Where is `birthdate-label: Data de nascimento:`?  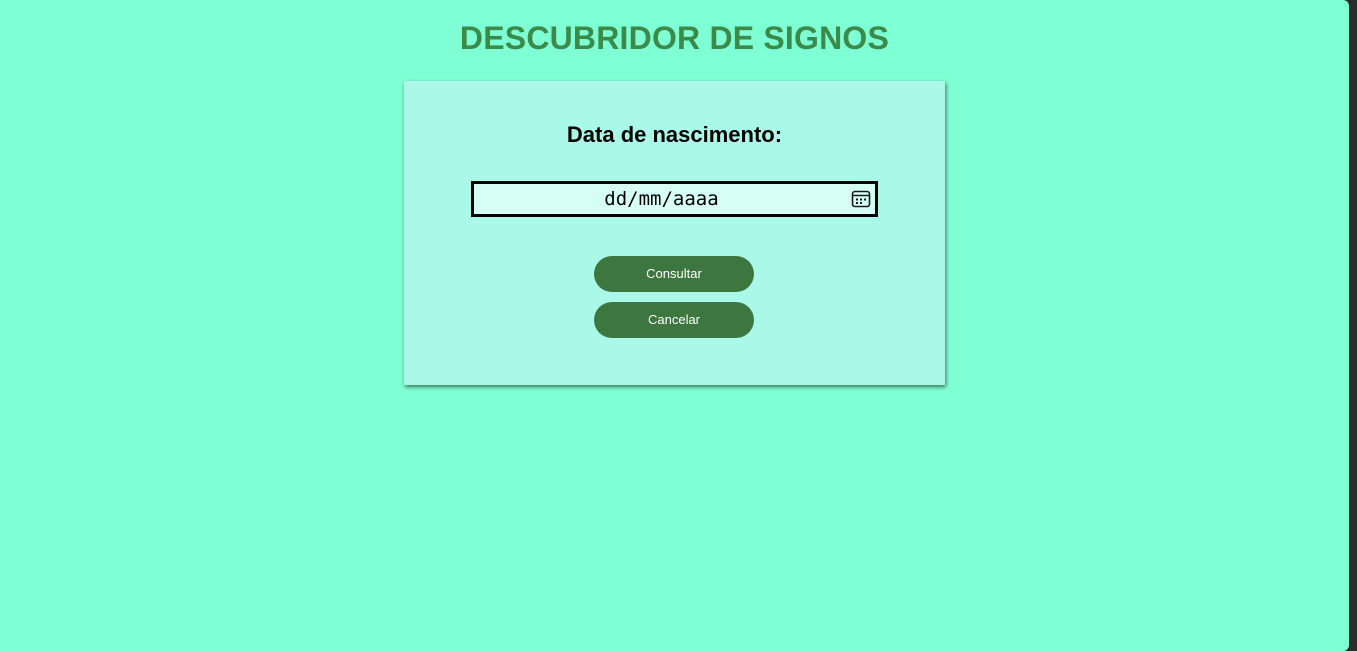
birthdate-label: Data de nascimento: is located at coordinates (674, 134).